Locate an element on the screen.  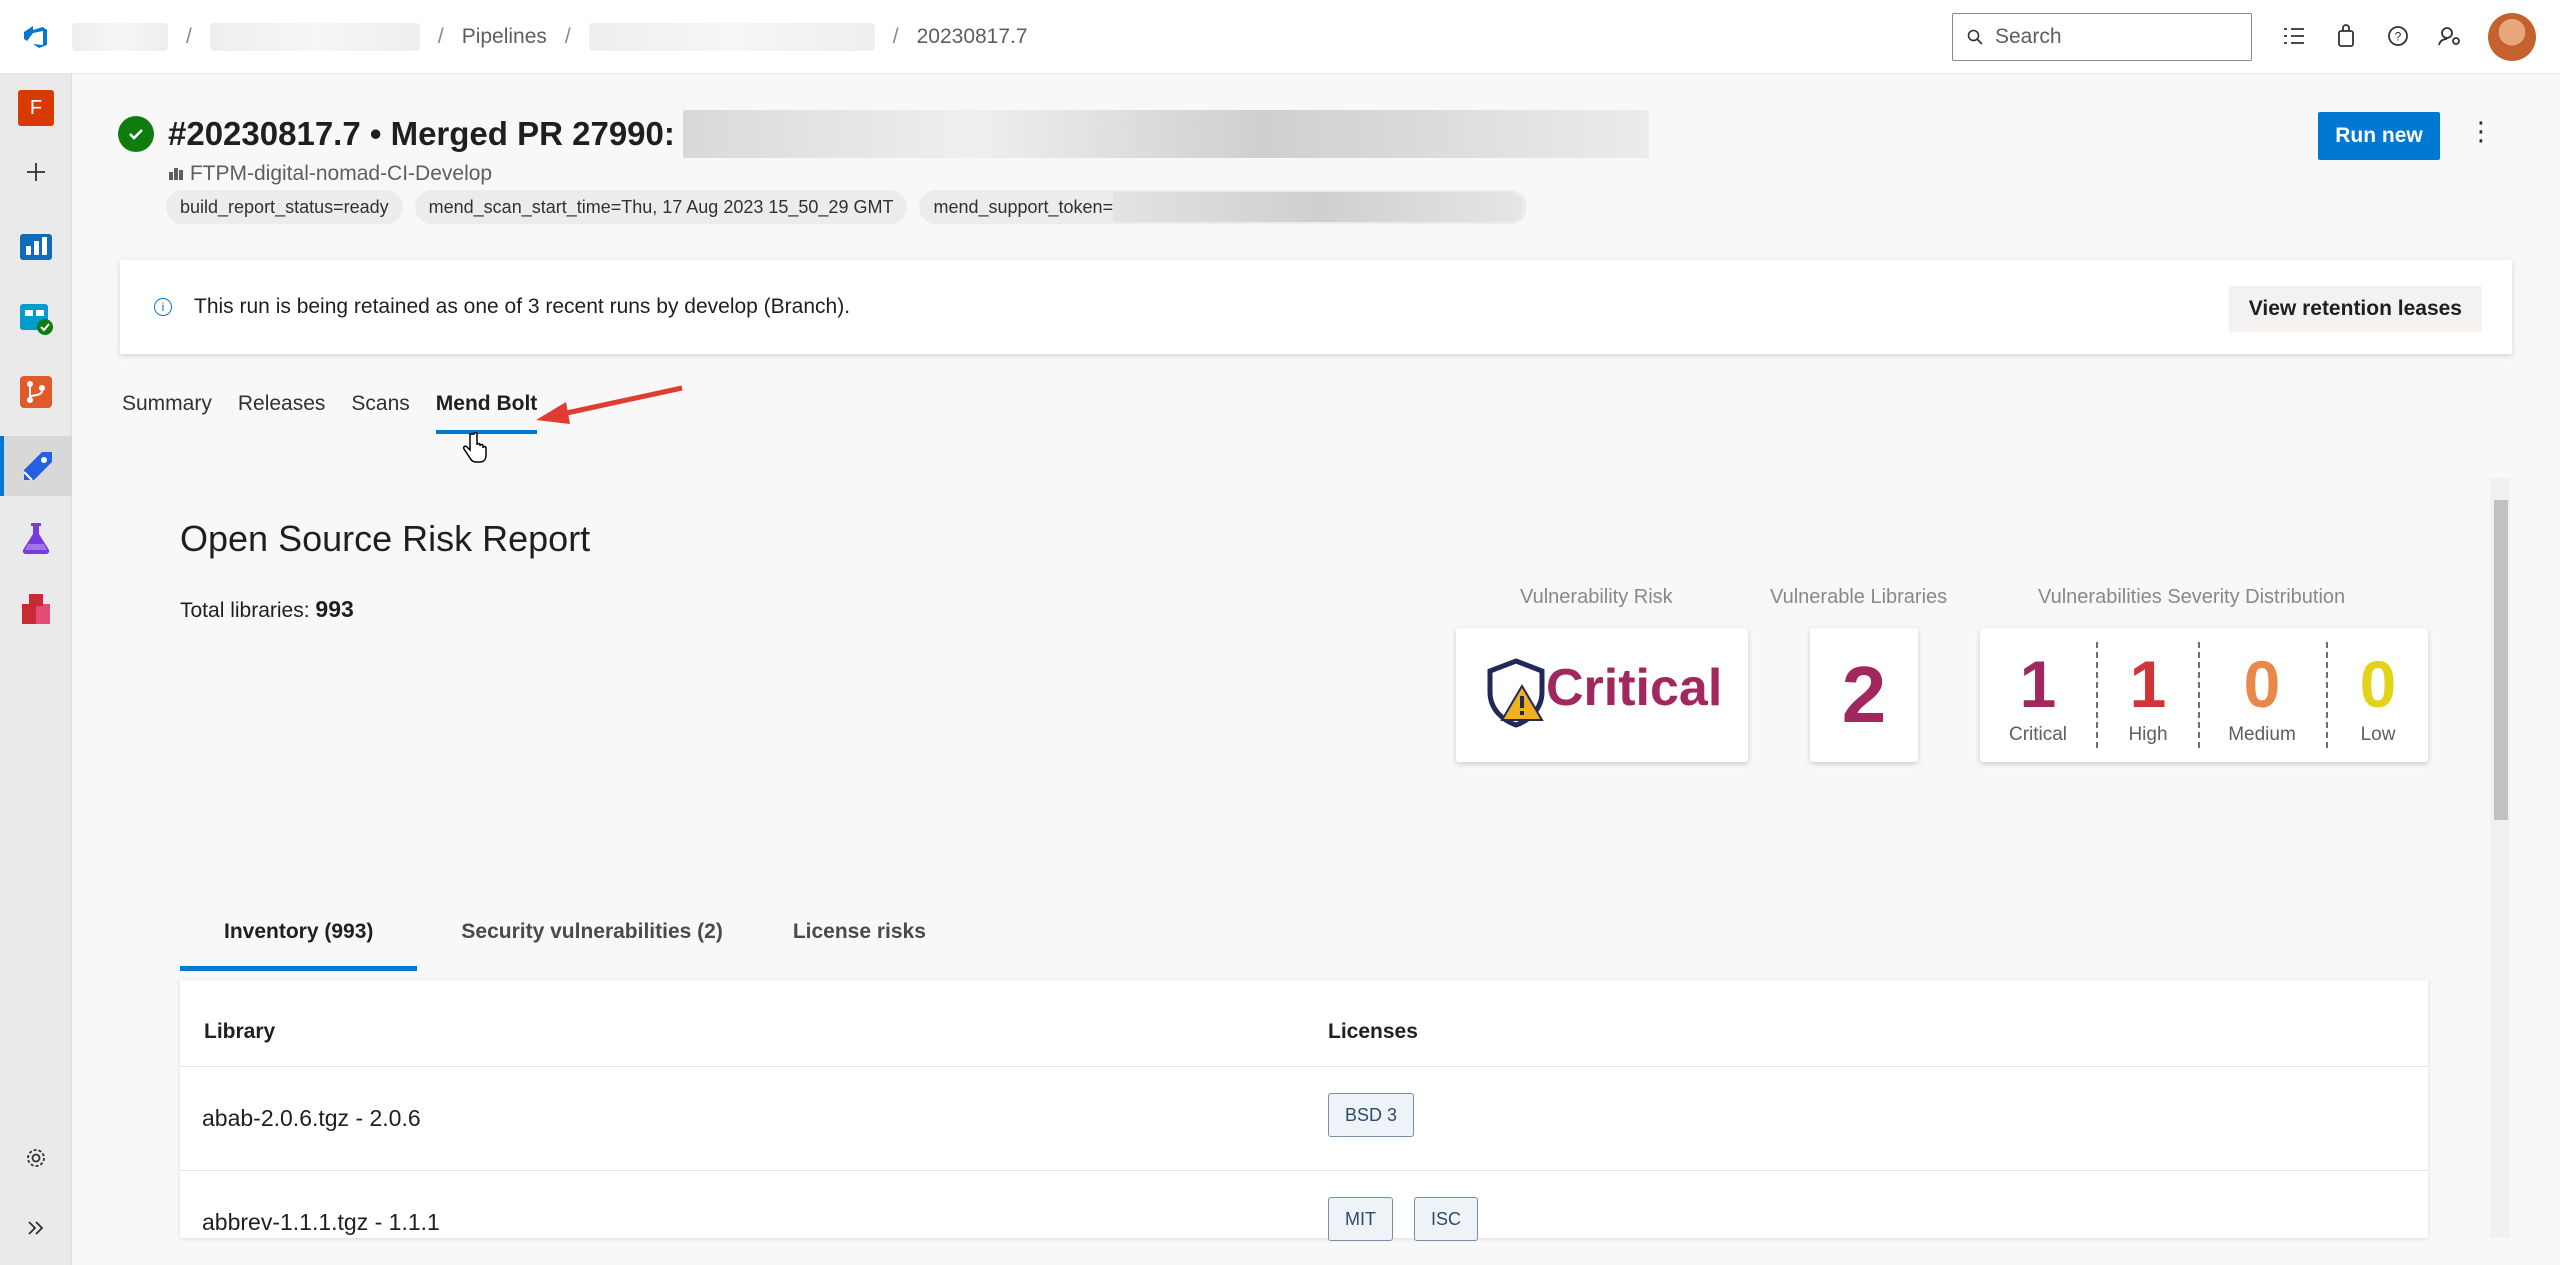
run-title: #20230817.7 • Merged PR 27990: is located at coordinates (908, 134).